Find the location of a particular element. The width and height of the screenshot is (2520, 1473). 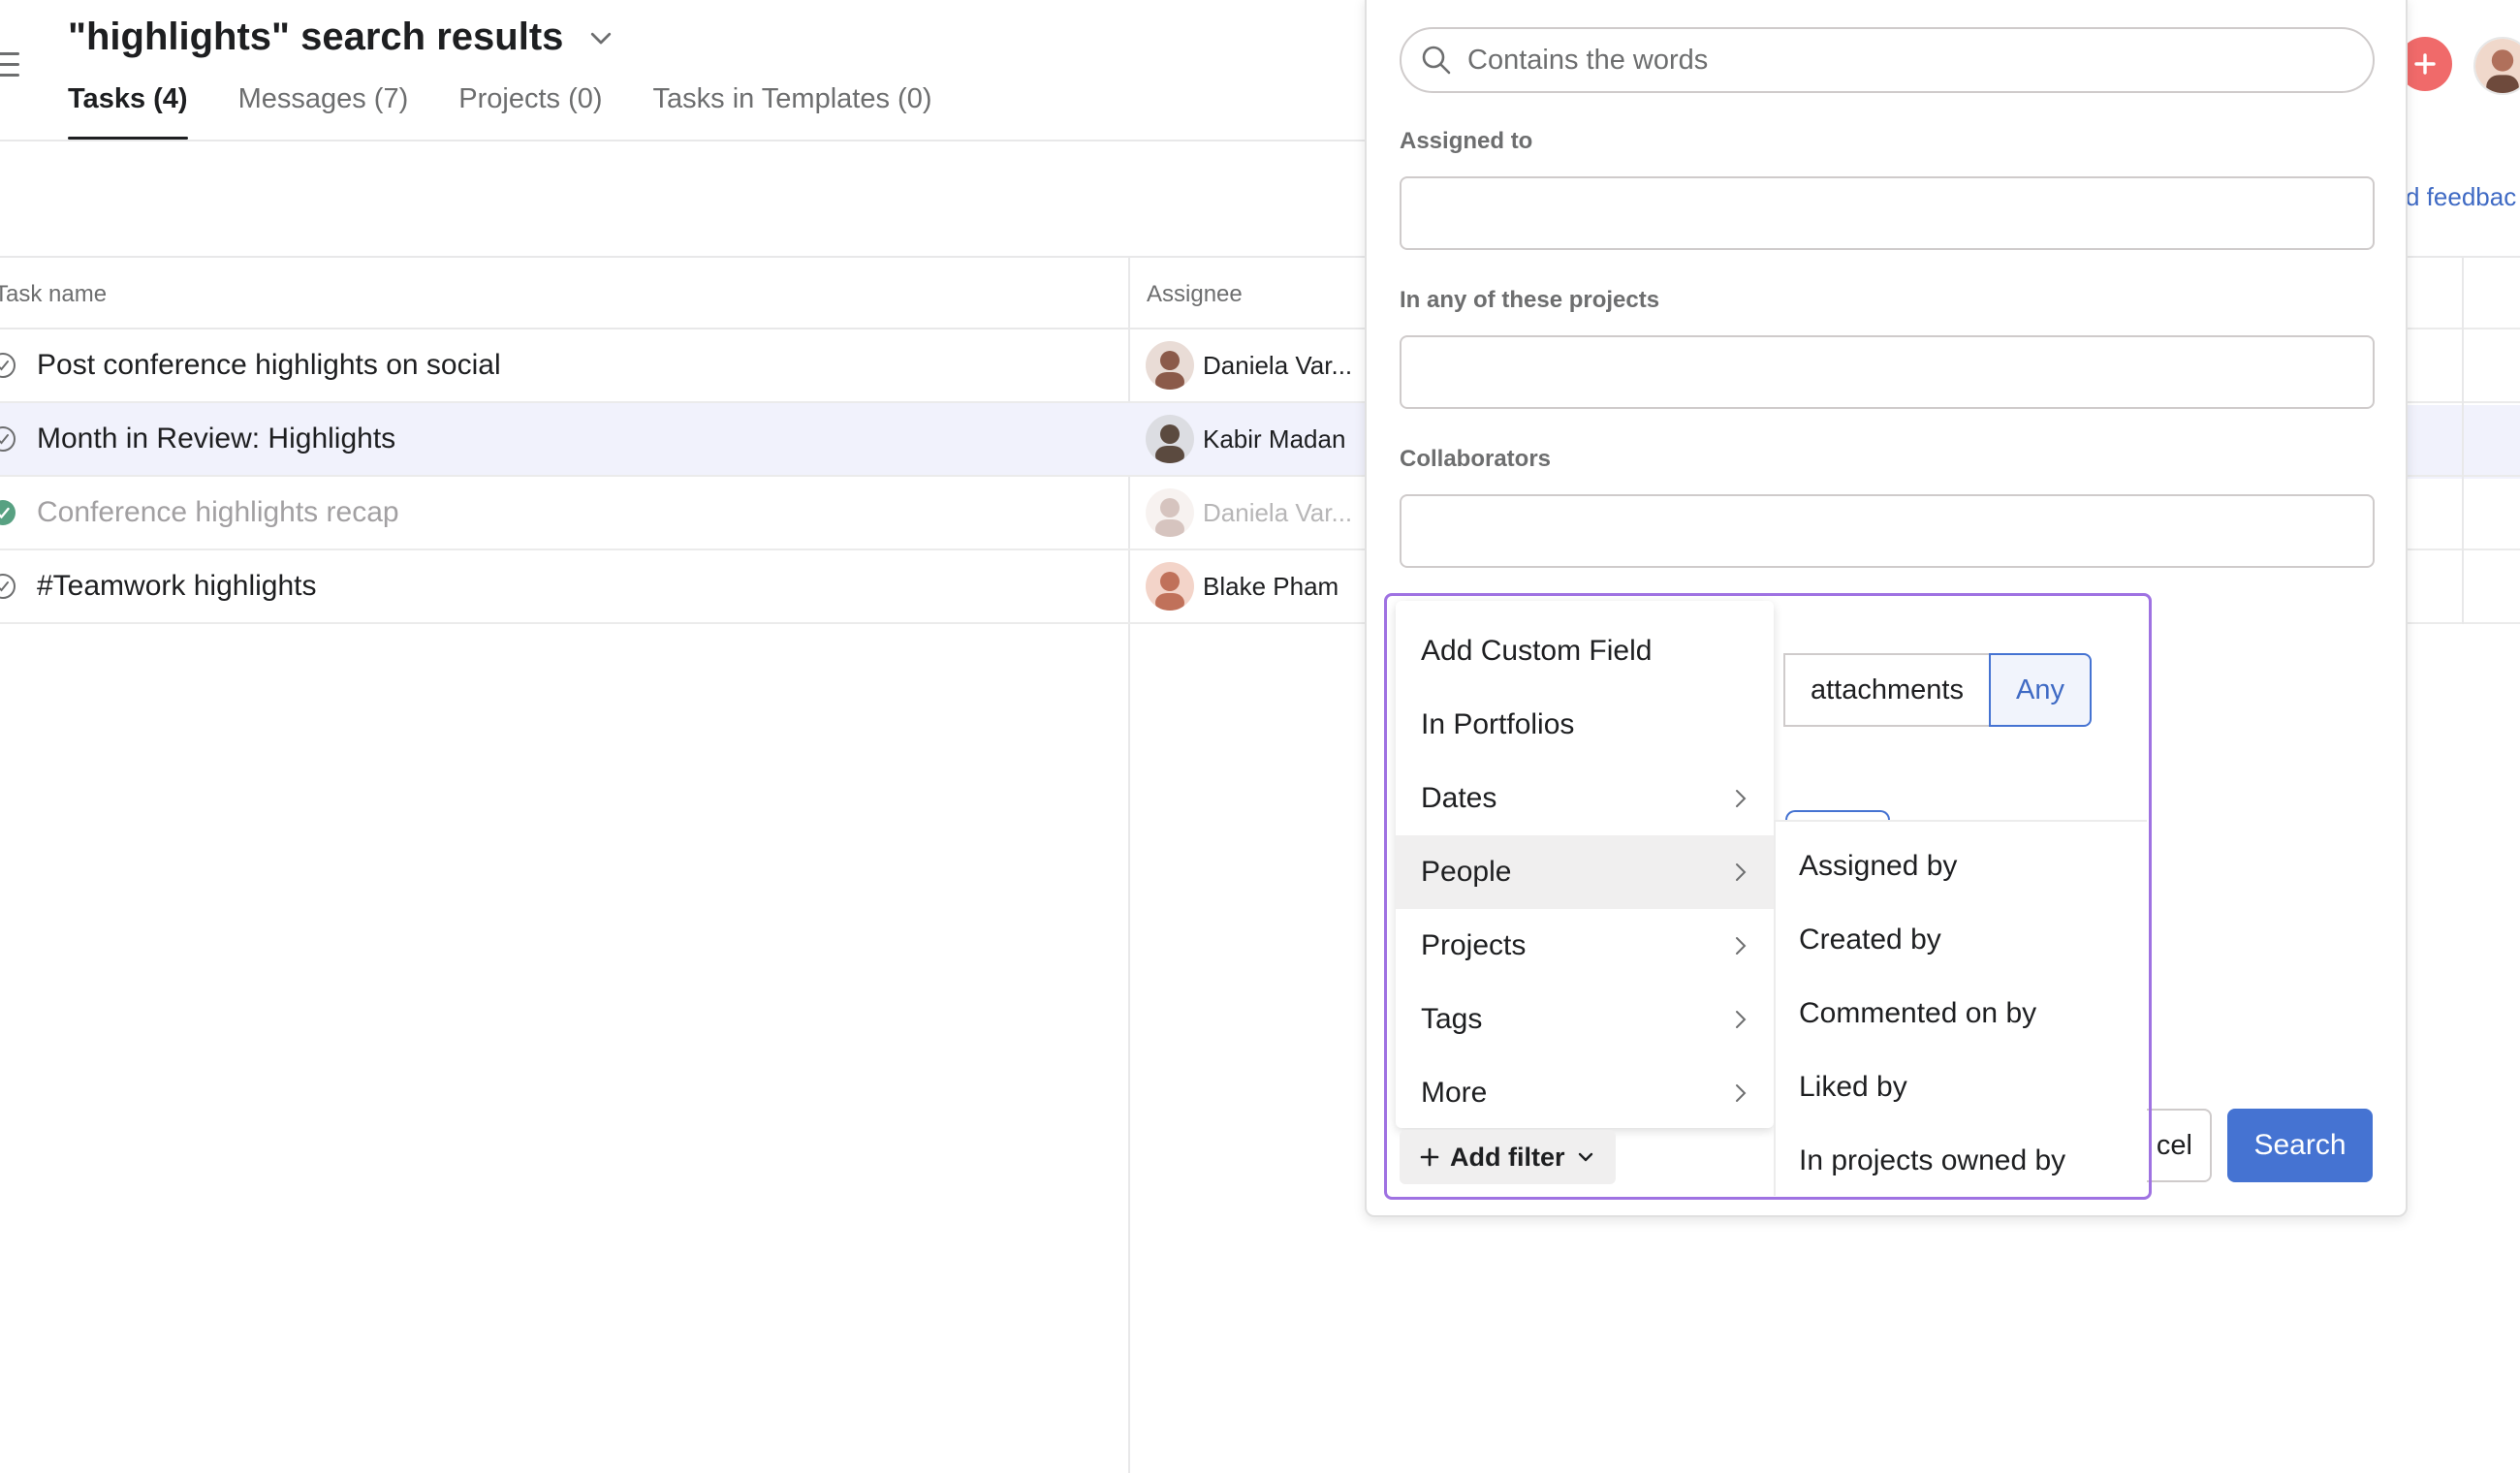

search-words-field is located at coordinates (1888, 60).